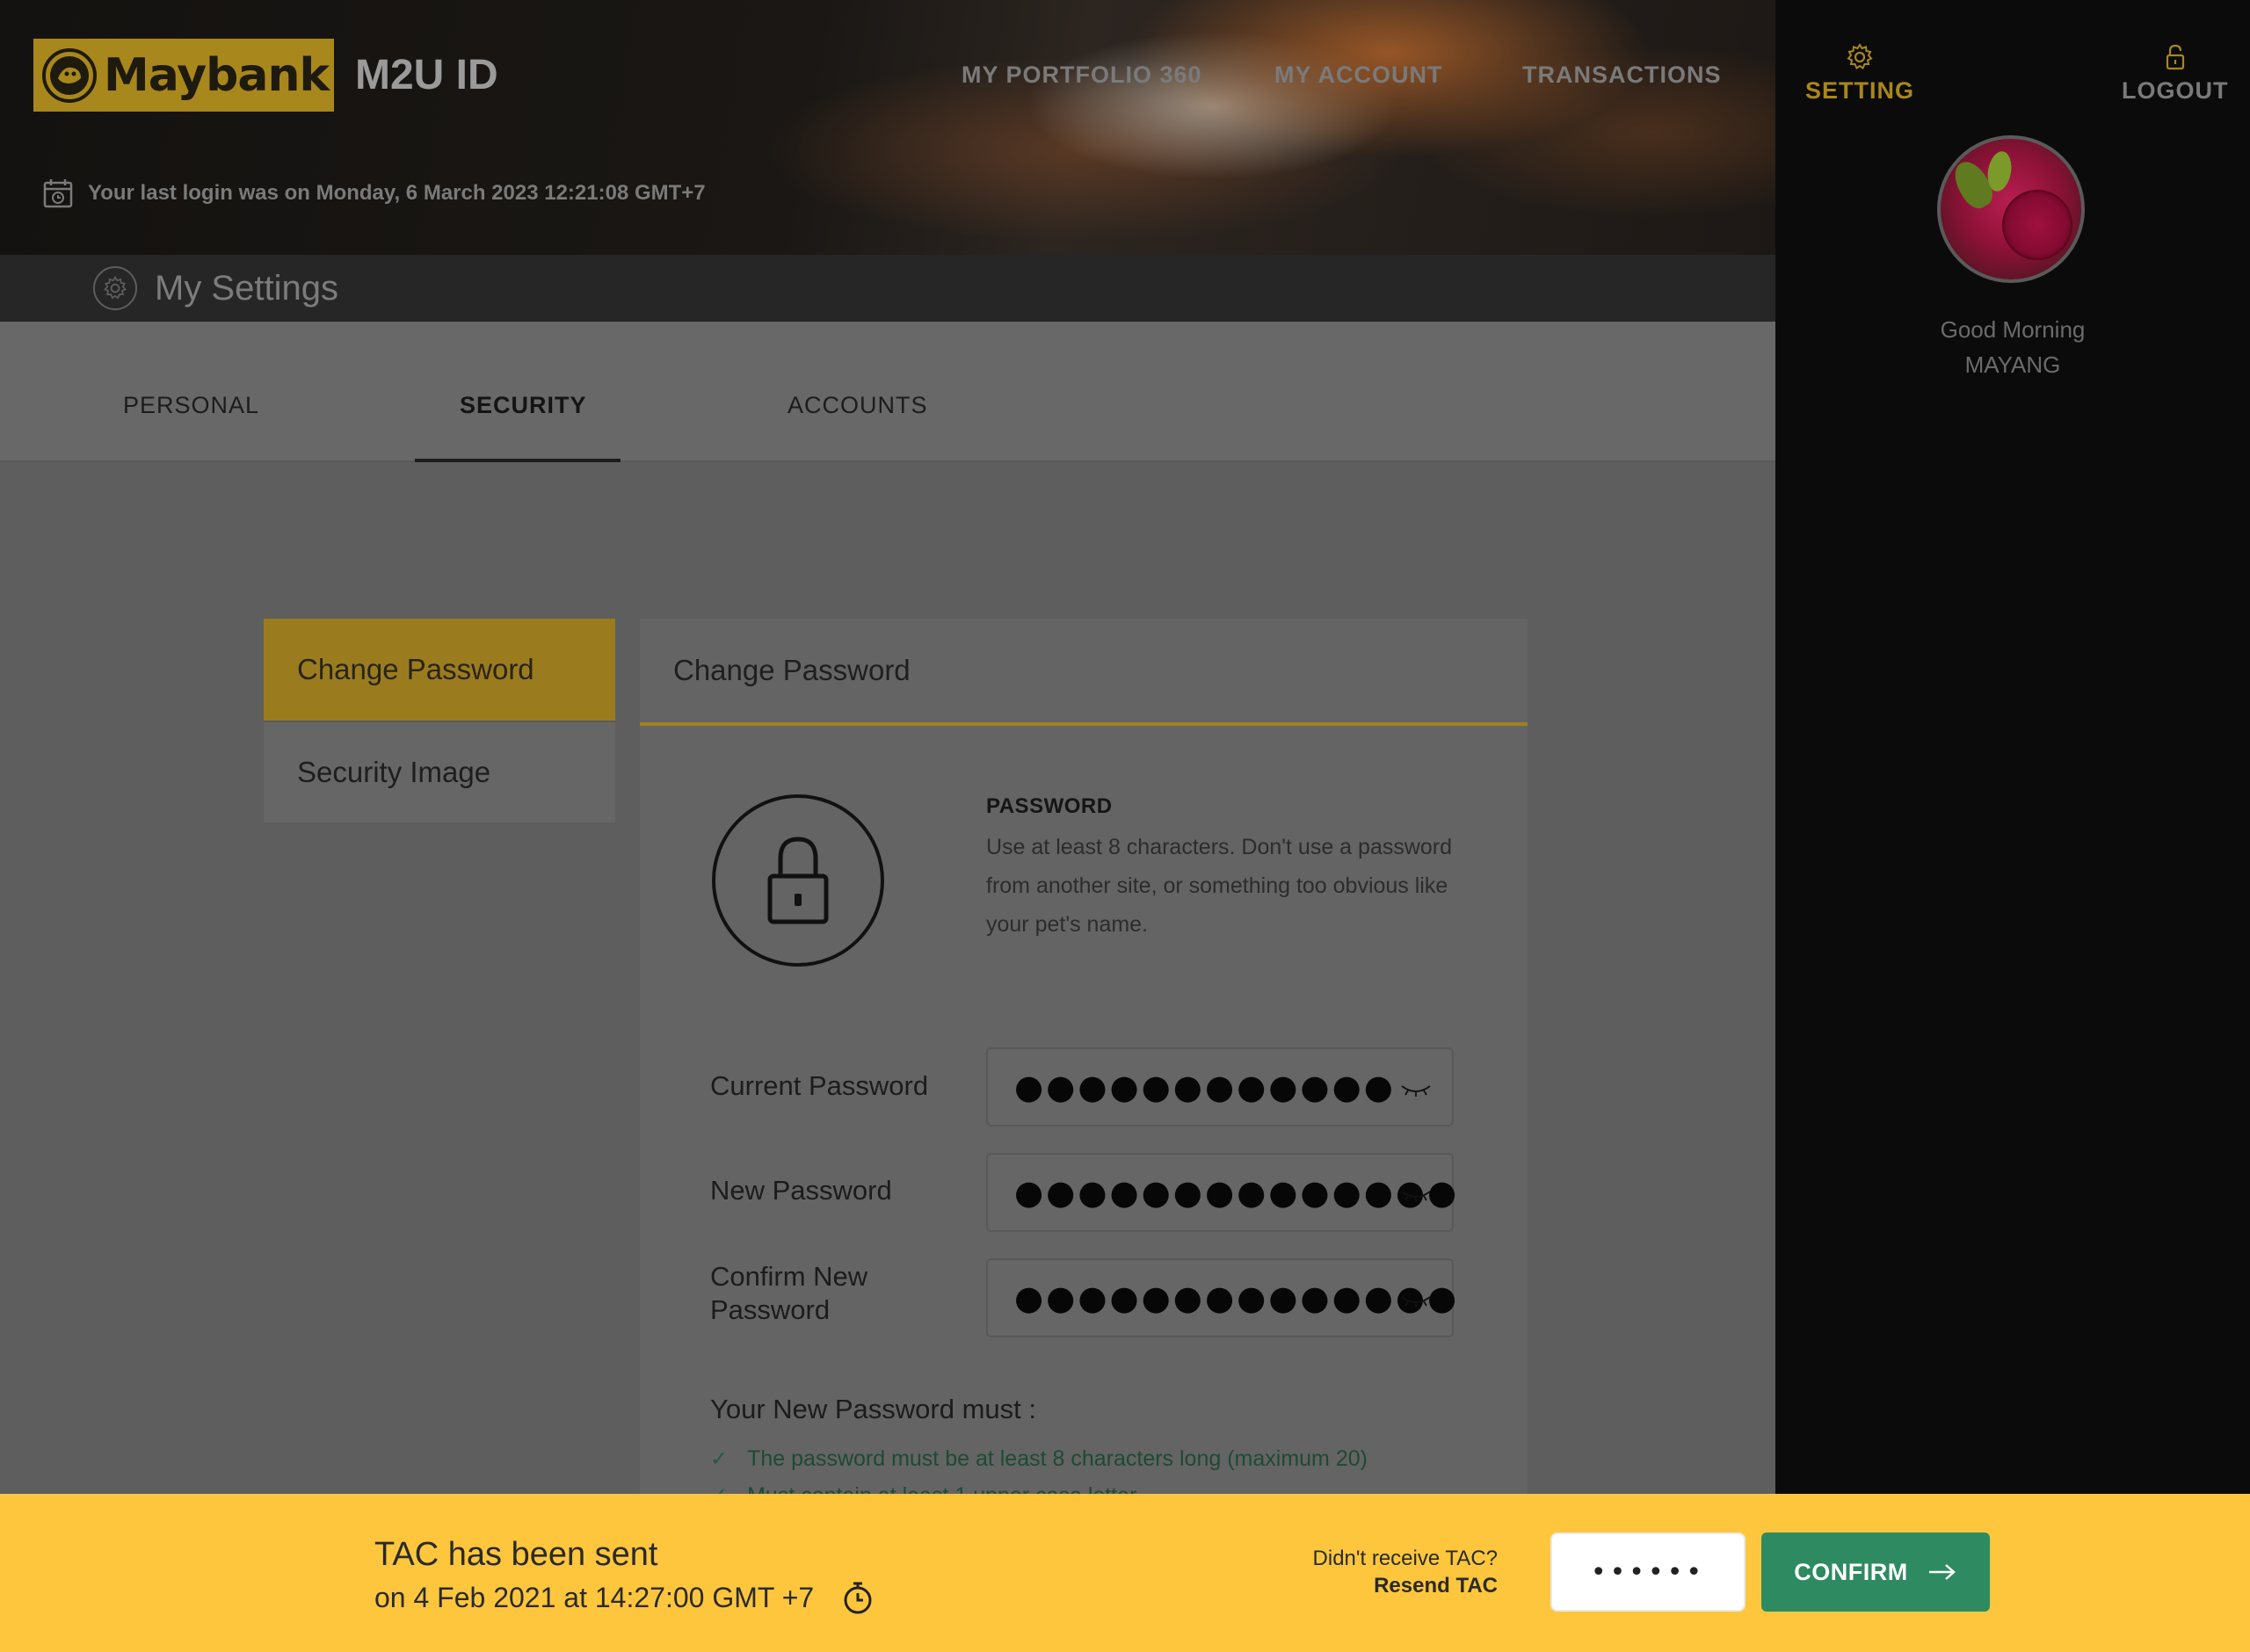 The width and height of the screenshot is (2250, 1652). What do you see at coordinates (594, 1597) in the screenshot?
I see `tac-sent-time: on 4 Feb 2021 at 14:27:00 GMT +7` at bounding box center [594, 1597].